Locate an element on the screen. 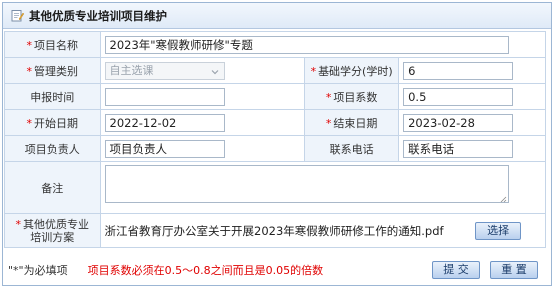 This screenshot has height=288, width=554. leader-label: 项目负责人 is located at coordinates (52, 148).